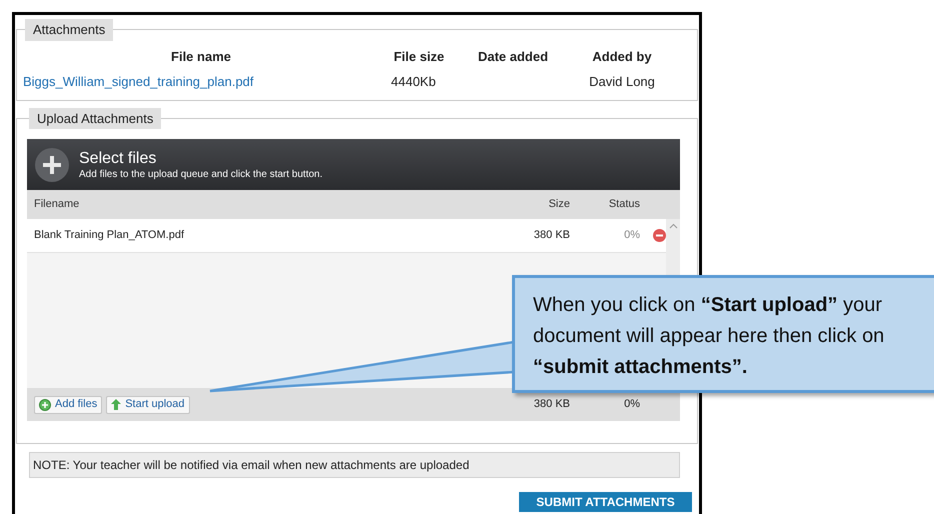 The image size is (934, 514). Describe the element at coordinates (200, 174) in the screenshot. I see `uploader-subtitle: Add files to the upload queue and click the start button.` at that location.